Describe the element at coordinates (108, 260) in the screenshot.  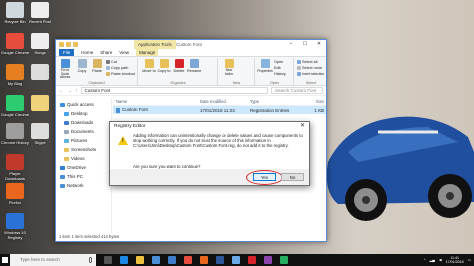
I see `task-view-icon` at that location.